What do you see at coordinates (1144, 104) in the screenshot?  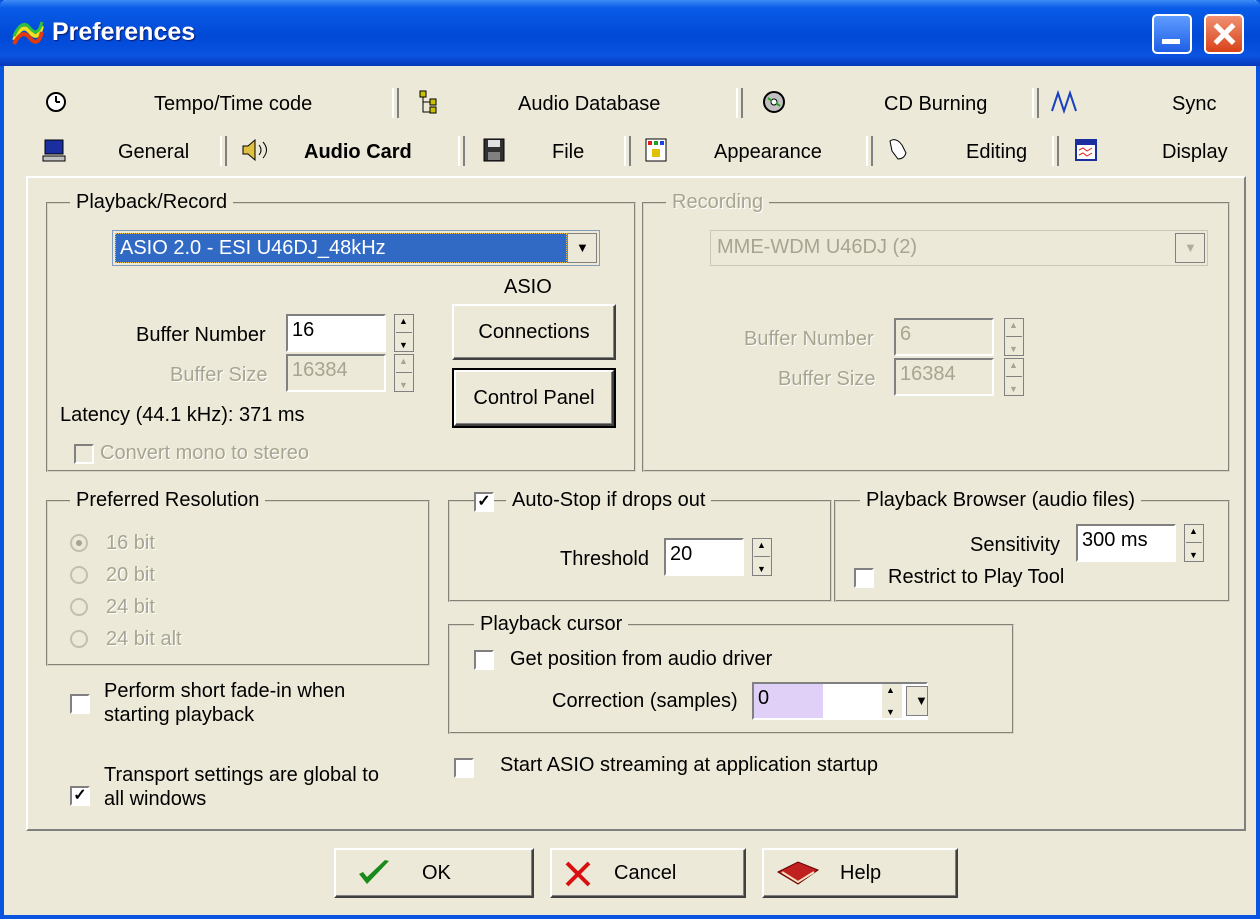 I see `tab-sync: Sync` at bounding box center [1144, 104].